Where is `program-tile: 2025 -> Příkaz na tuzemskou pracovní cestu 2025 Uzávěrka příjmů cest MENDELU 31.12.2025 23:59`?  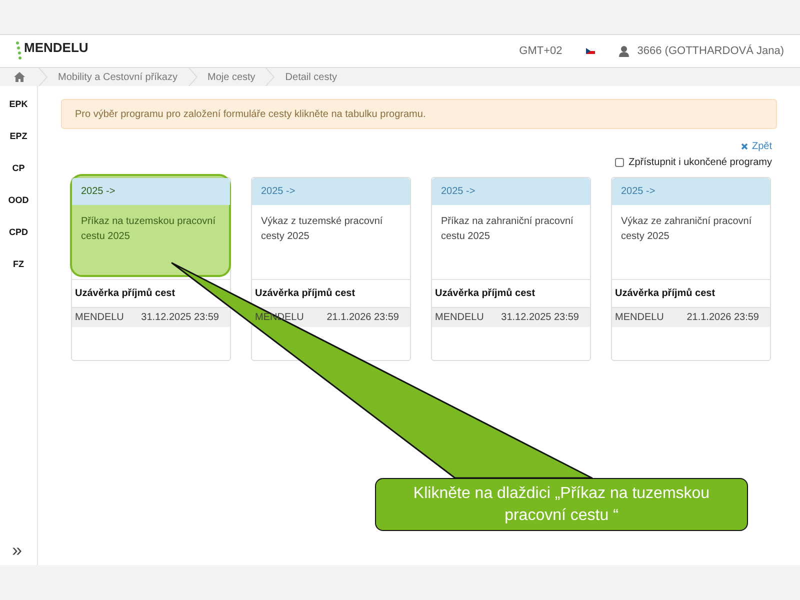 program-tile: 2025 -> Příkaz na tuzemskou pracovní cestu 2025 Uzávěrka příjmů cest MENDELU 31.12.2025 23:59 is located at coordinates (151, 269).